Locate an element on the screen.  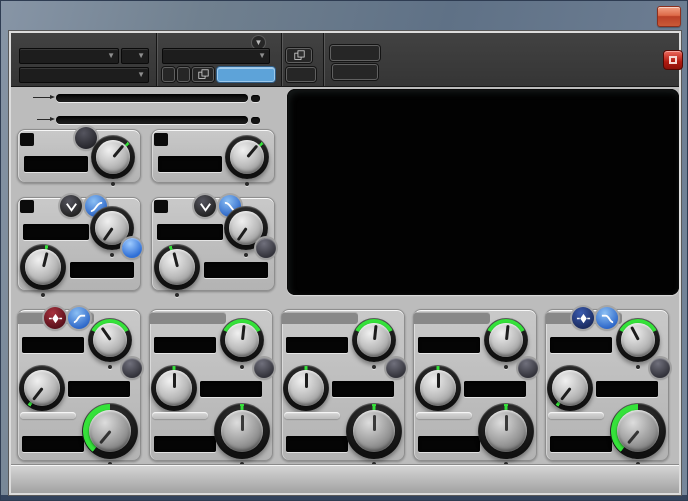
hmf-gain-value is located at coordinates (449, 444).